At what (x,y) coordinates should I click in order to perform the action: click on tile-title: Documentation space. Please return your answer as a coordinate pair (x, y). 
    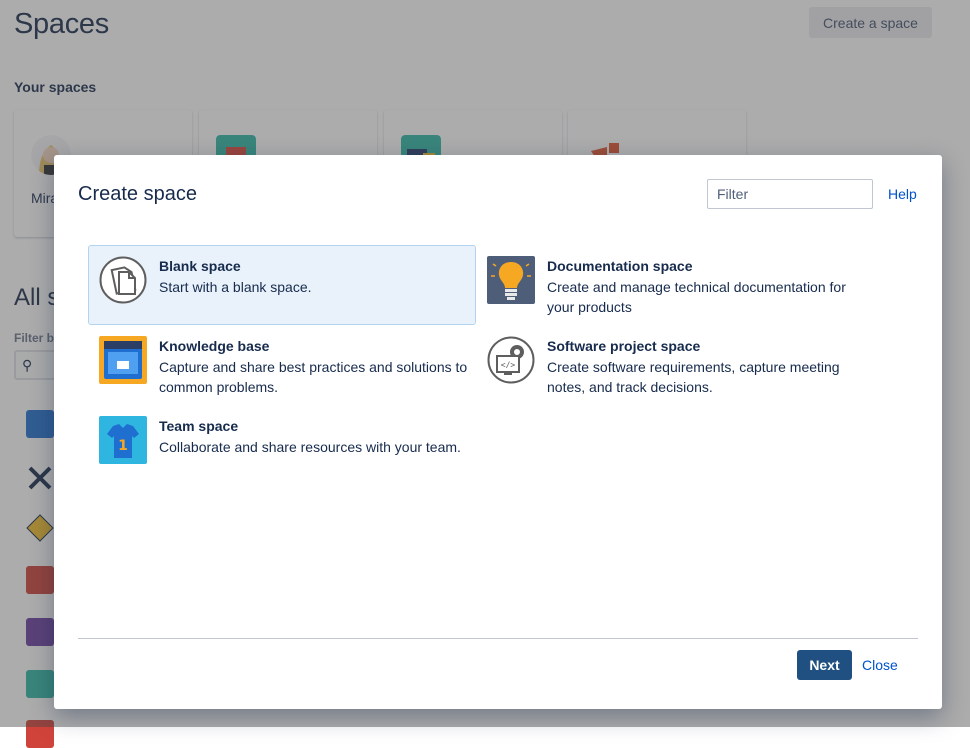
    Looking at the image, I should click on (620, 266).